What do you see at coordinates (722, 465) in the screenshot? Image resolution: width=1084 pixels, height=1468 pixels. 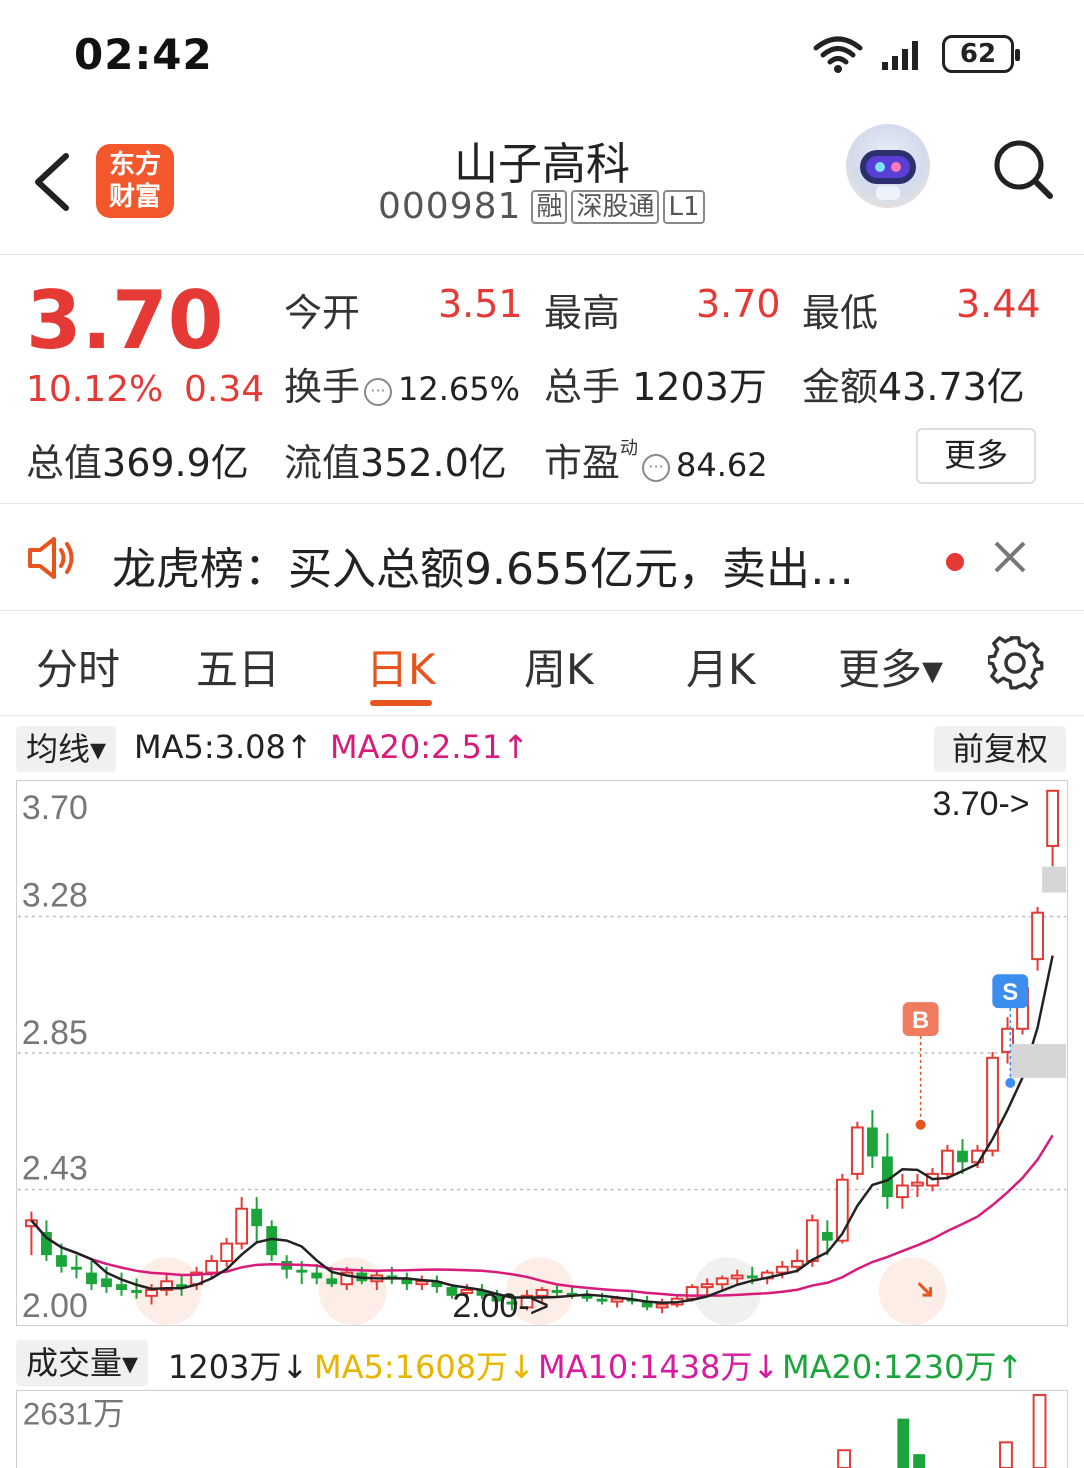 I see `pe-value: 84.62` at bounding box center [722, 465].